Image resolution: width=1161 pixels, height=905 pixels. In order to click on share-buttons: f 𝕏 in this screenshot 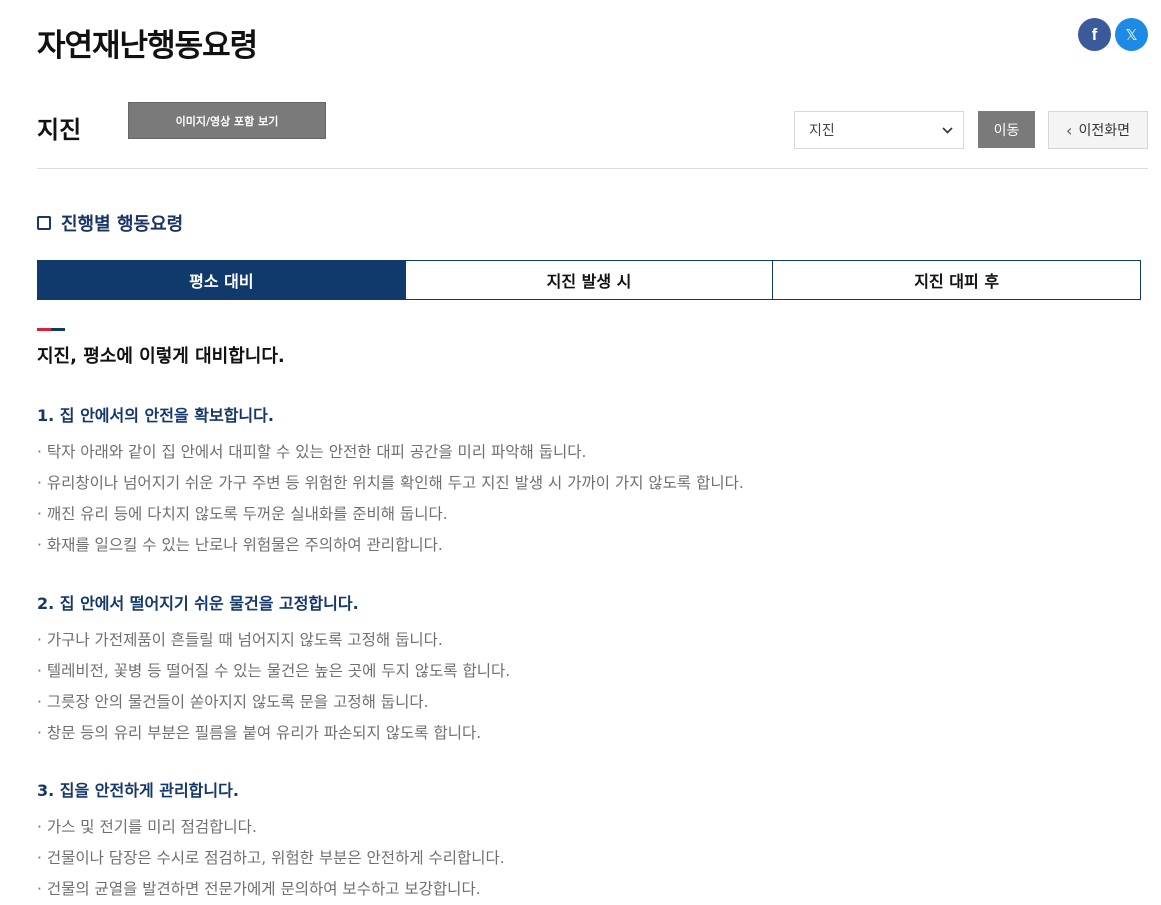, I will do `click(1113, 34)`.